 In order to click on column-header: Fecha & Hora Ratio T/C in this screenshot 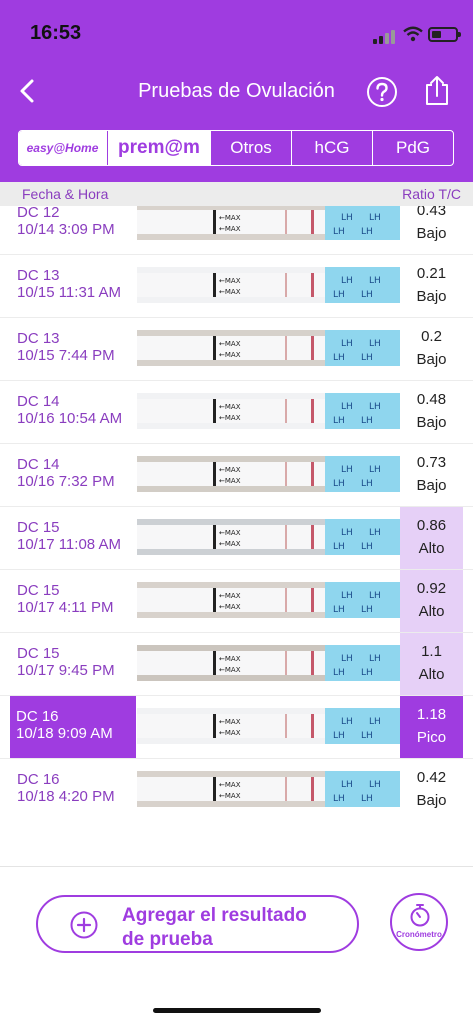, I will do `click(236, 194)`.